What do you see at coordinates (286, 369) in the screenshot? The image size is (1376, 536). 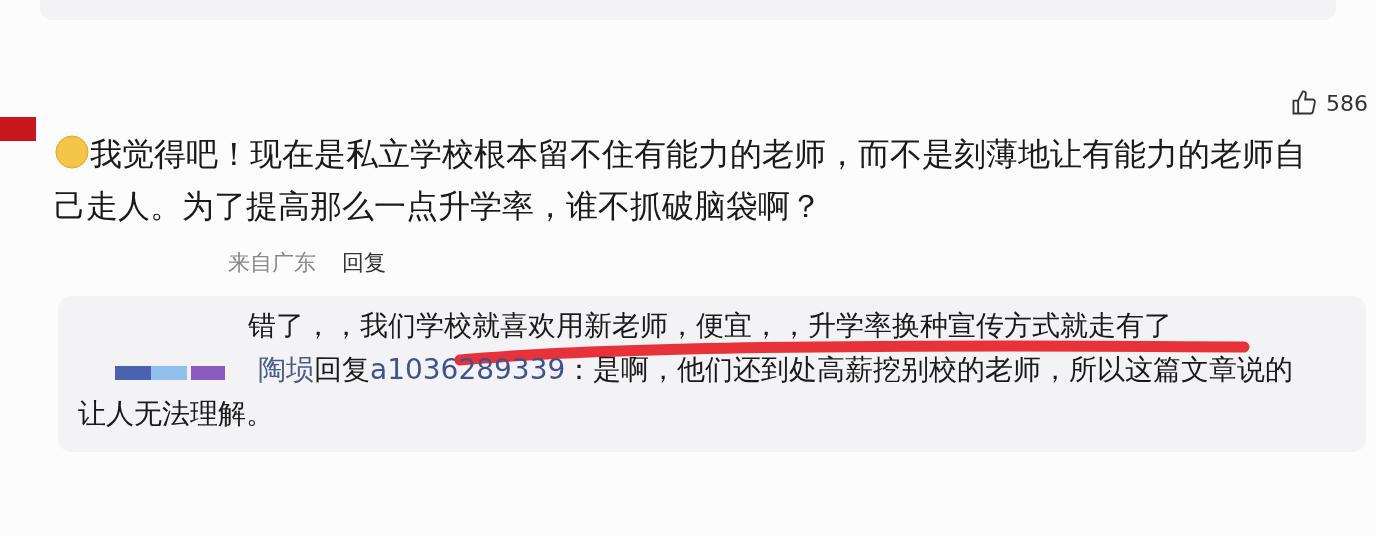 I see `author-link: 陶埙` at bounding box center [286, 369].